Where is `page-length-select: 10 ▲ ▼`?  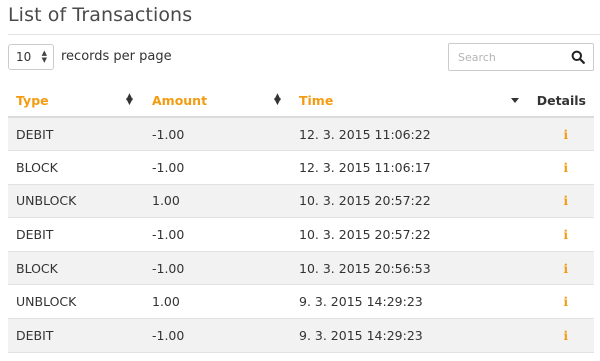
page-length-select: 10 ▲ ▼ is located at coordinates (31, 57).